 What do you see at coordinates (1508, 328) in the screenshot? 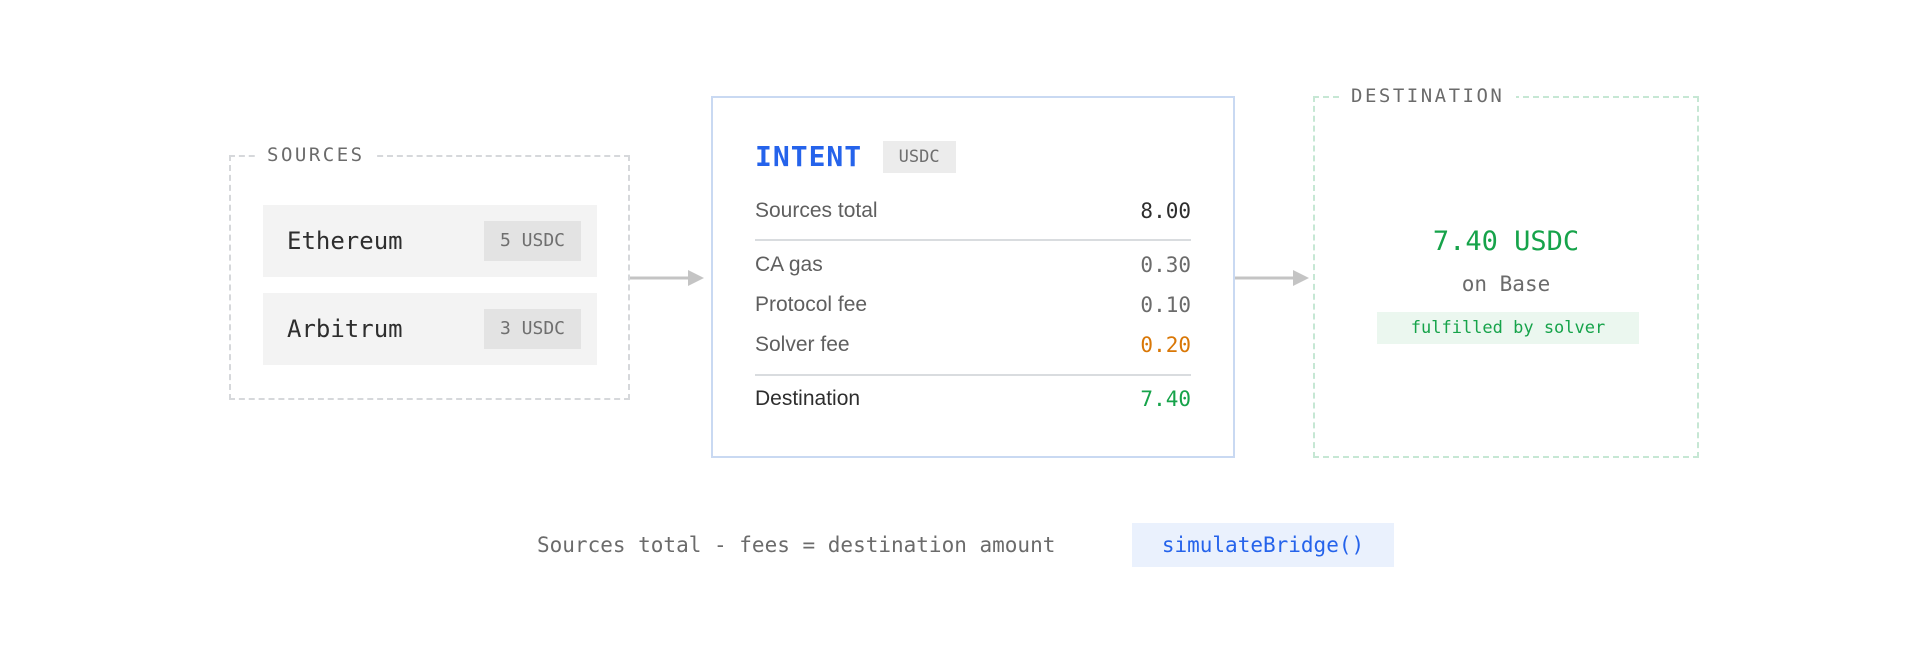
I see `fulfilled-badge: fulfilled by solver` at bounding box center [1508, 328].